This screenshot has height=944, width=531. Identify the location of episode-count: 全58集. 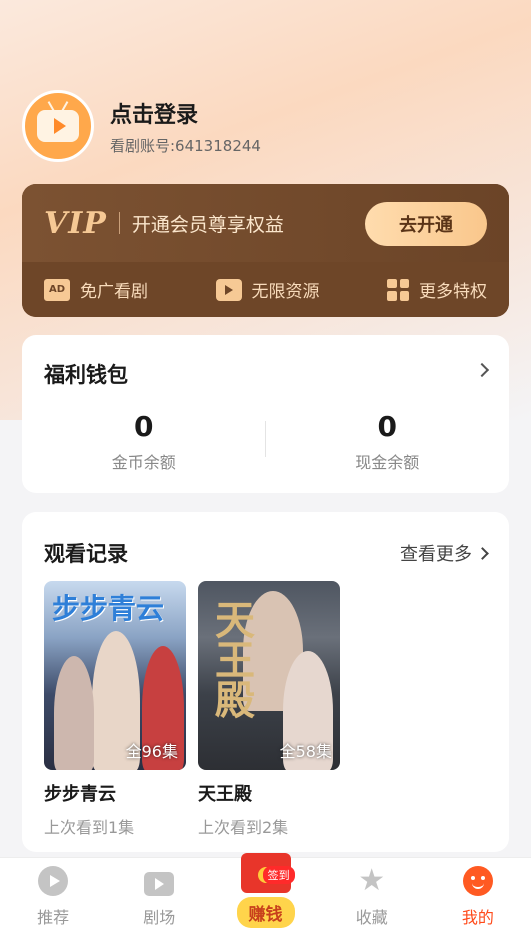
(305, 751).